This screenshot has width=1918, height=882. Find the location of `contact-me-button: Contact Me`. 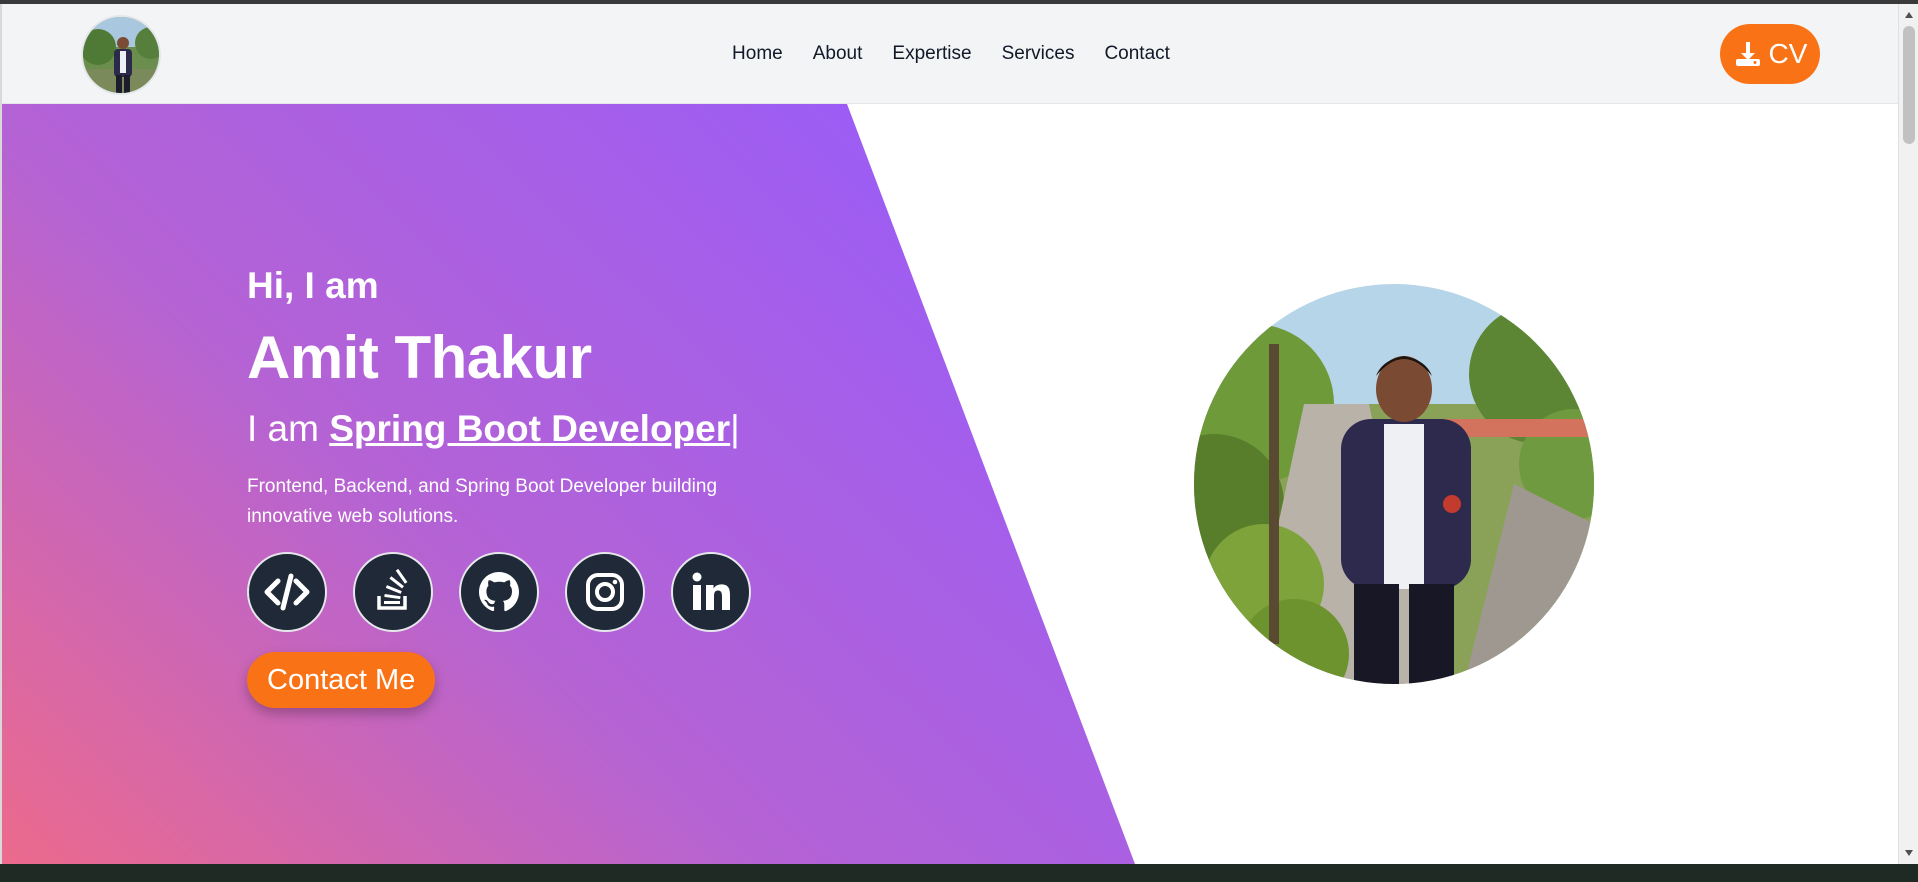

contact-me-button: Contact Me is located at coordinates (341, 680).